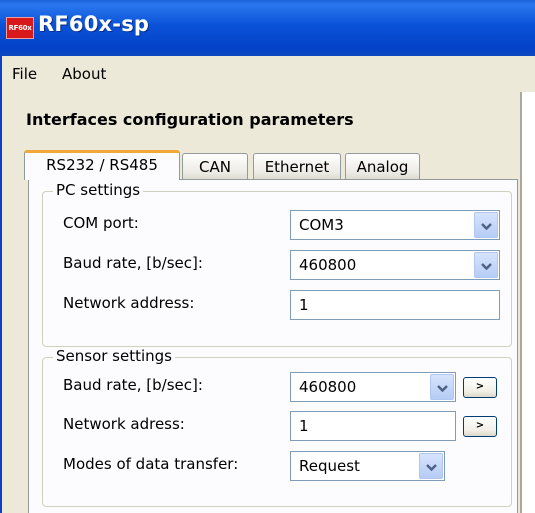  I want to click on window-title: RF60x-sp, so click(94, 24).